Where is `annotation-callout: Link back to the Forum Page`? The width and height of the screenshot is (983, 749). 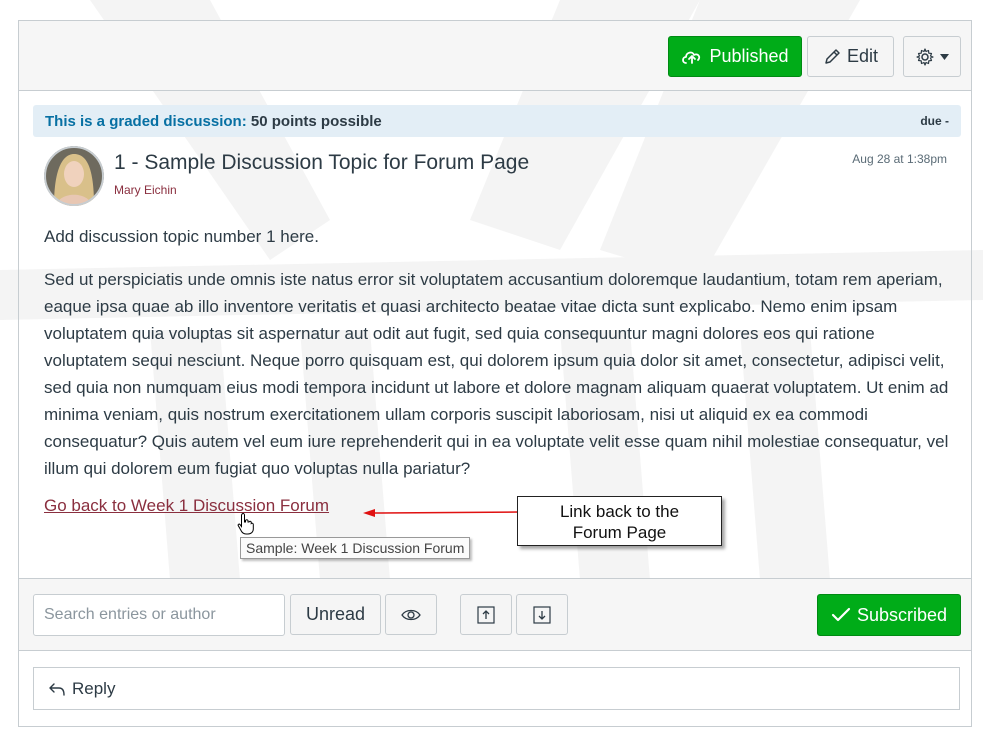 annotation-callout: Link back to the Forum Page is located at coordinates (619, 521).